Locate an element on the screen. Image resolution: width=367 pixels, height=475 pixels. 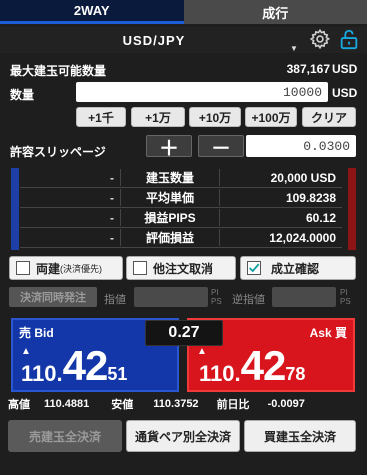
fill-confirm-label: 成立確認 is located at coordinates (295, 268).